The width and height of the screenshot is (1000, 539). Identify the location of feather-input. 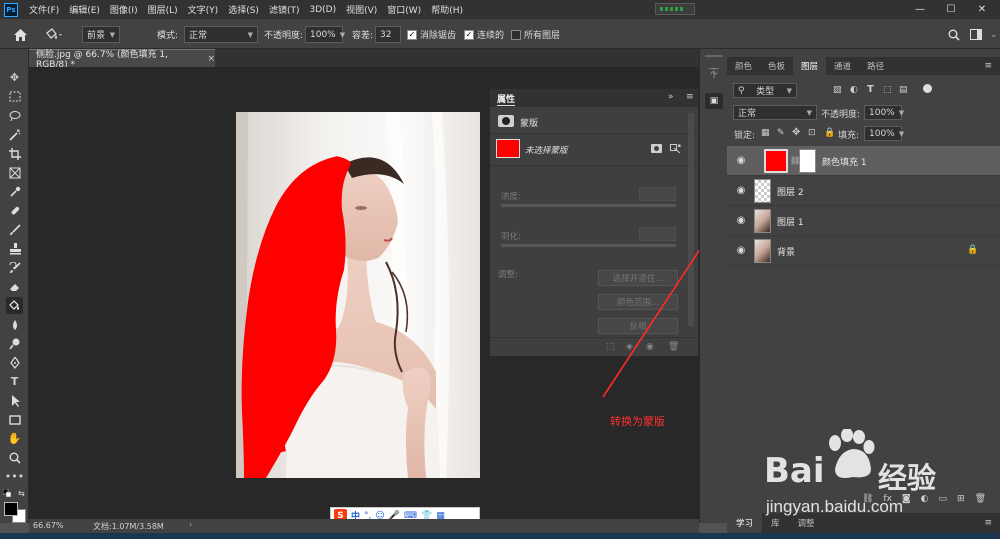
(657, 234).